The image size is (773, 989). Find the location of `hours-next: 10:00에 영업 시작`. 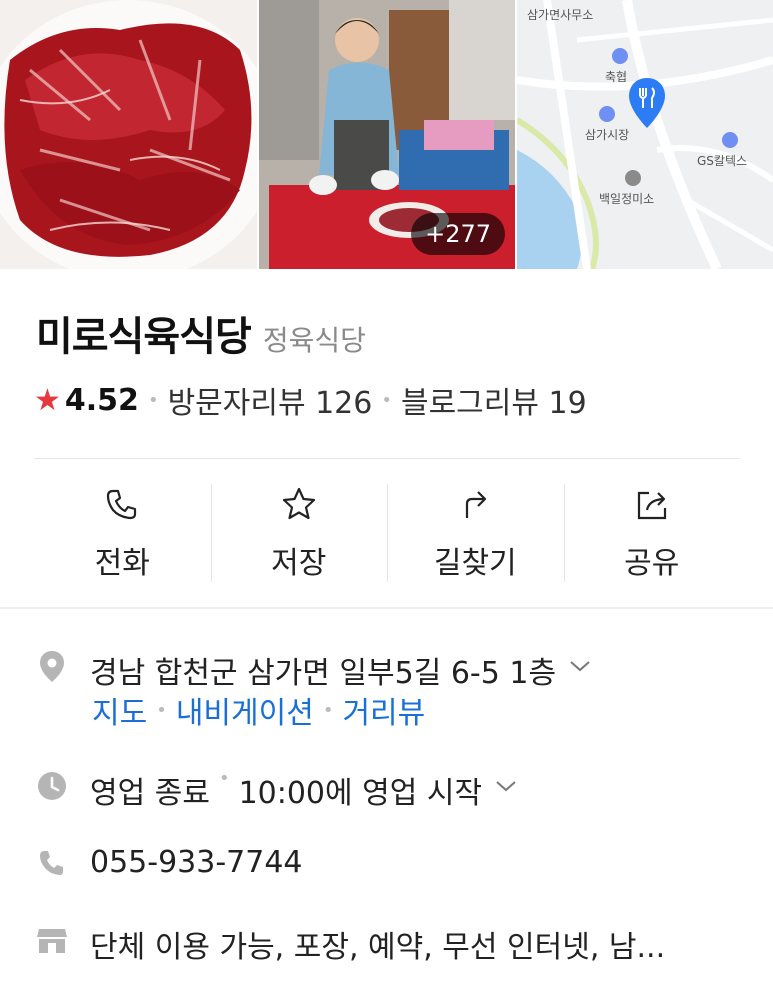

hours-next: 10:00에 영업 시작 is located at coordinates (360, 793).